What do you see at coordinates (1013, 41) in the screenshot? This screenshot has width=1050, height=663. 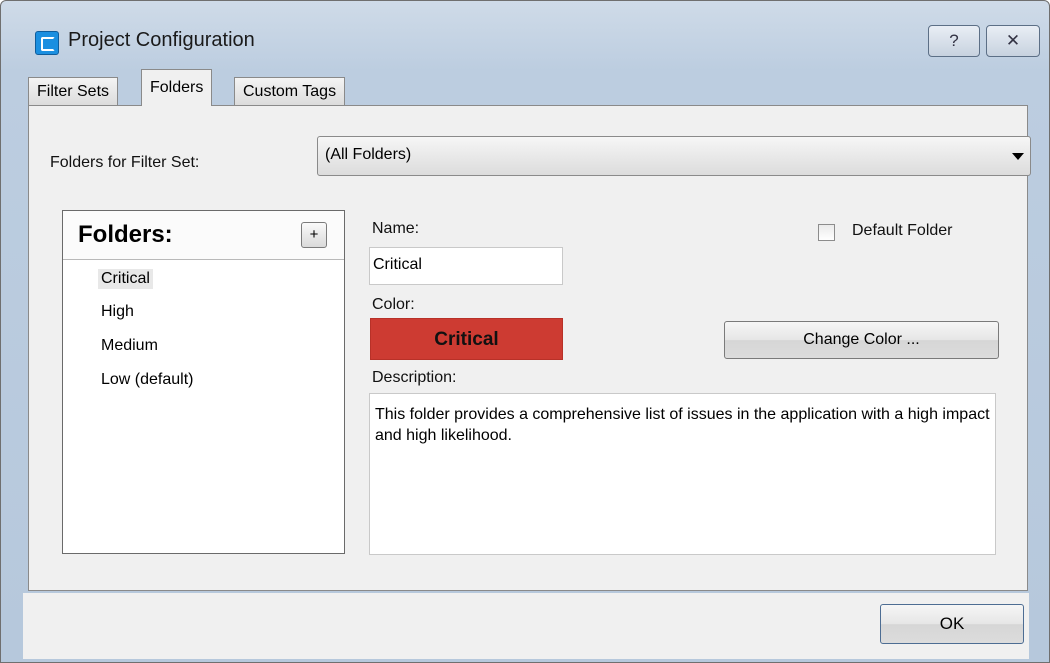 I see `close-button: ✕` at bounding box center [1013, 41].